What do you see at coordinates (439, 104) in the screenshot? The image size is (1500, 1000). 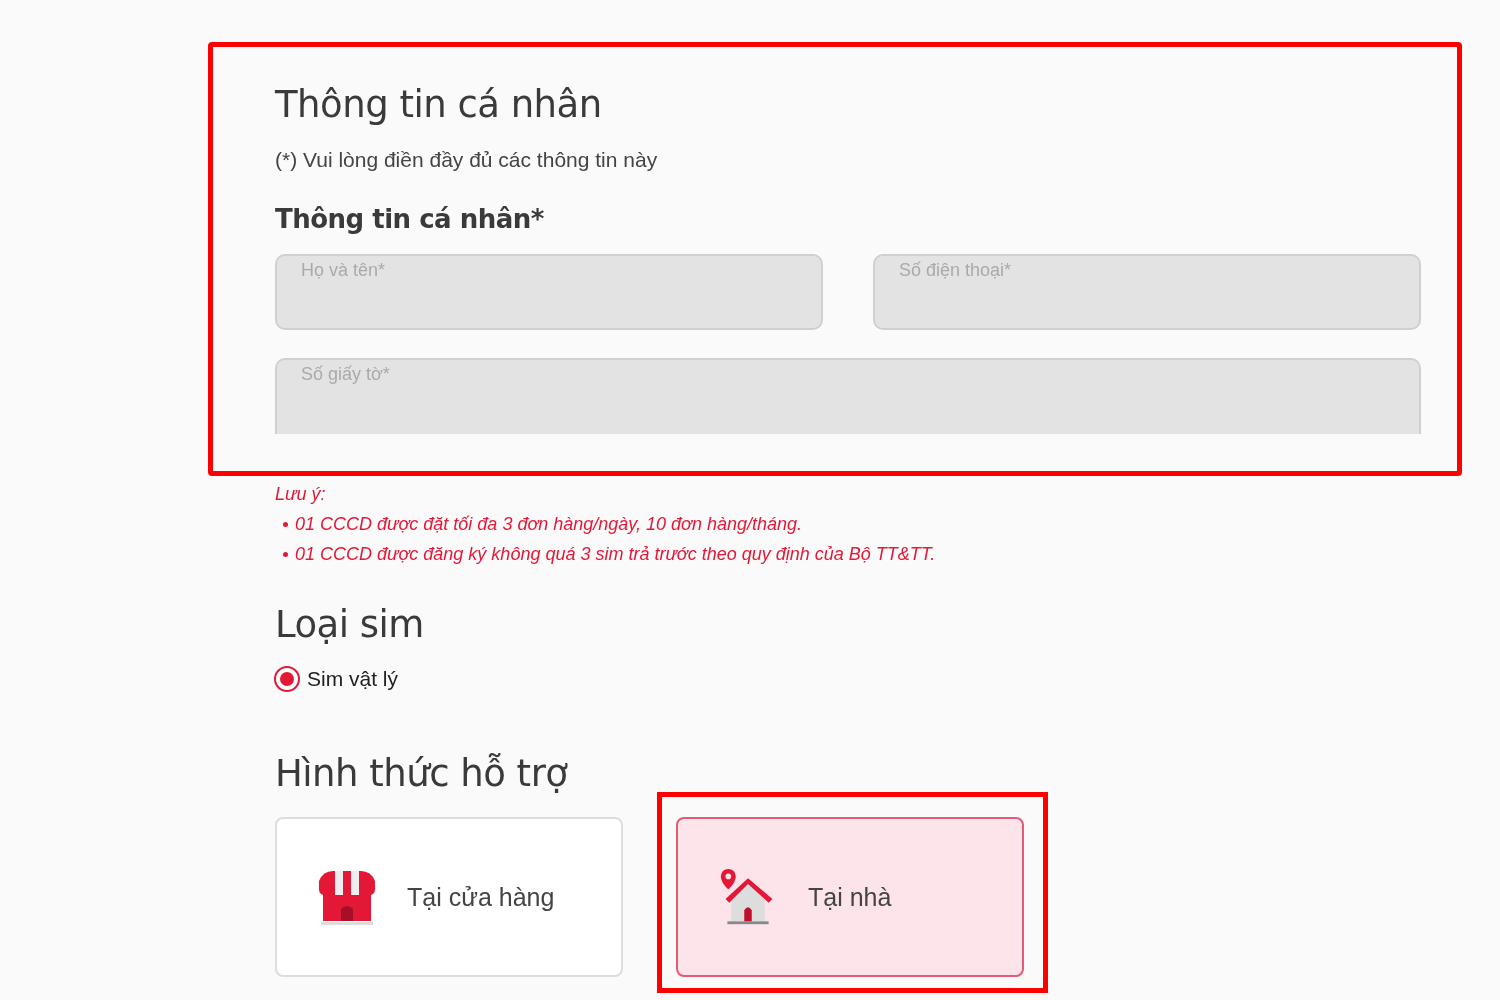 I see `section-title: Thông tin cá nhân` at bounding box center [439, 104].